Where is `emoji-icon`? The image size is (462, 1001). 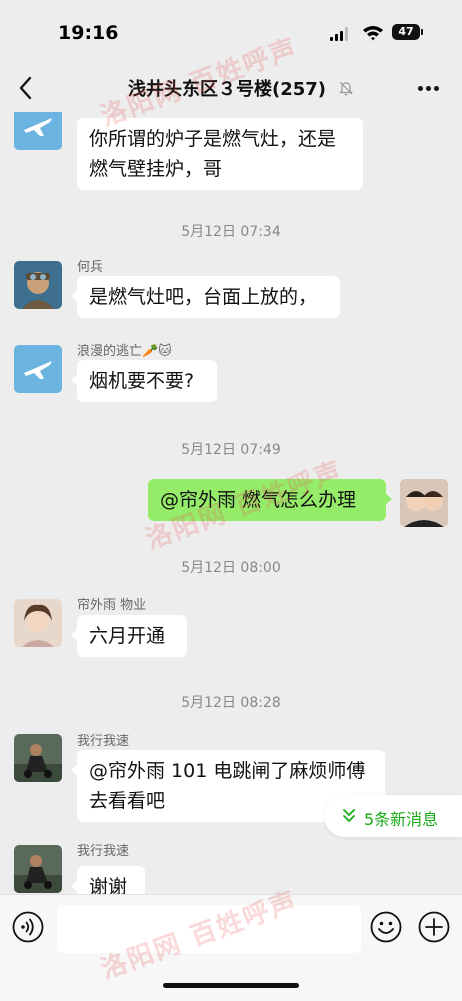 emoji-icon is located at coordinates (386, 927).